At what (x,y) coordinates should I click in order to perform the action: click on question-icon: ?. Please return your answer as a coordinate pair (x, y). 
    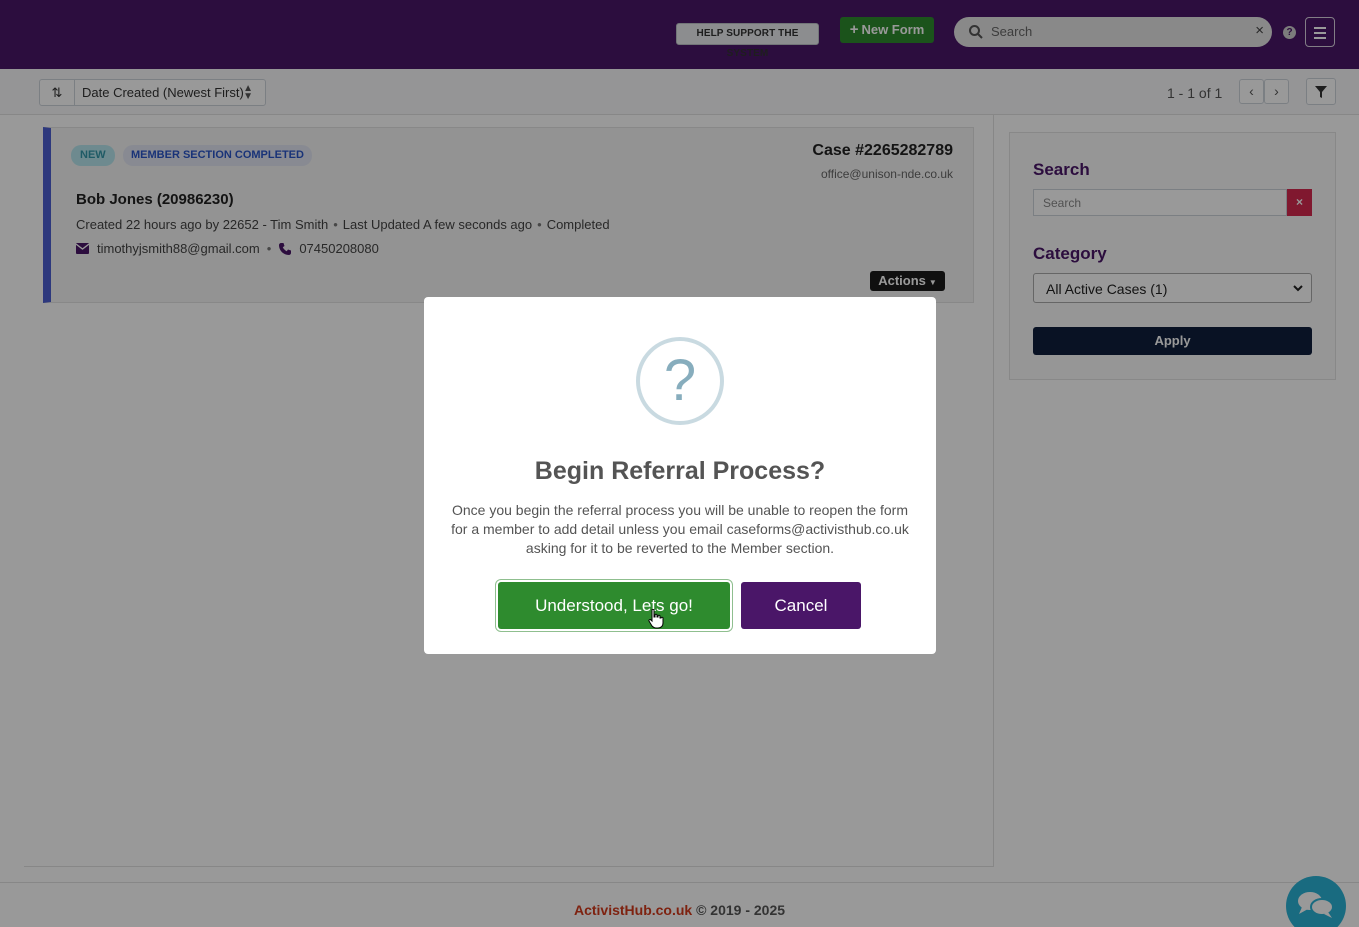
    Looking at the image, I should click on (680, 381).